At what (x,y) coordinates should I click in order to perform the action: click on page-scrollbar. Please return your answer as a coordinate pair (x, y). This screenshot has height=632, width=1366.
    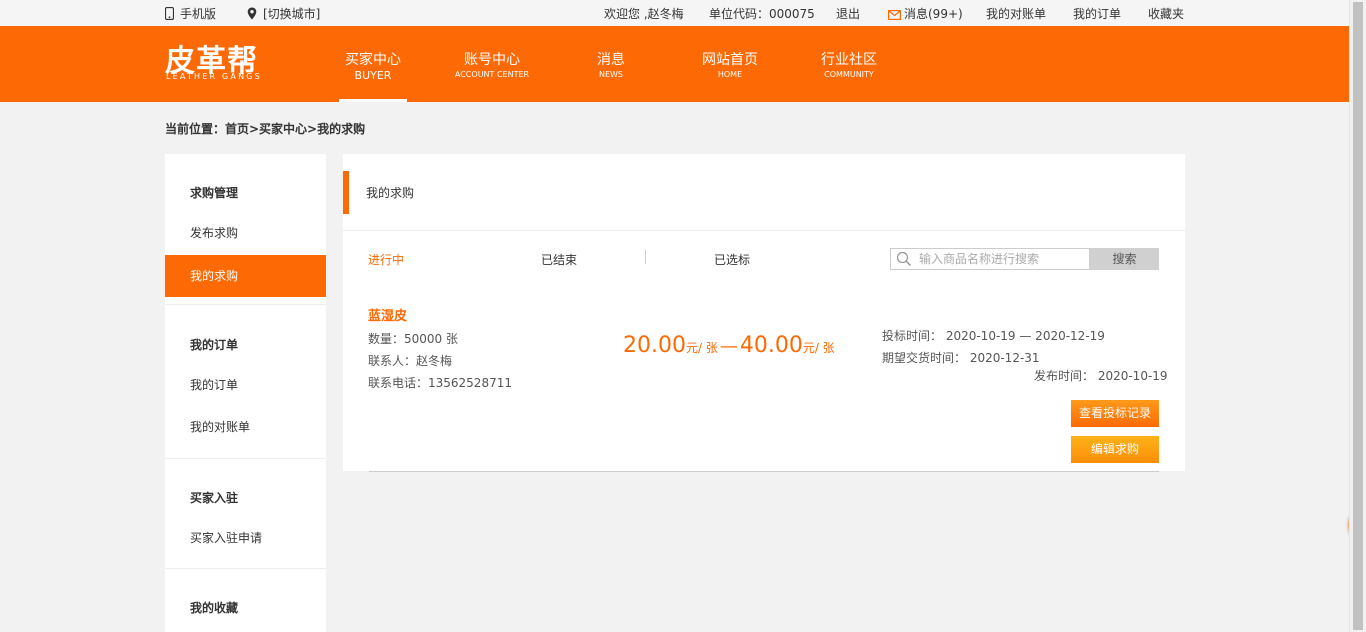
    Looking at the image, I should click on (1357, 316).